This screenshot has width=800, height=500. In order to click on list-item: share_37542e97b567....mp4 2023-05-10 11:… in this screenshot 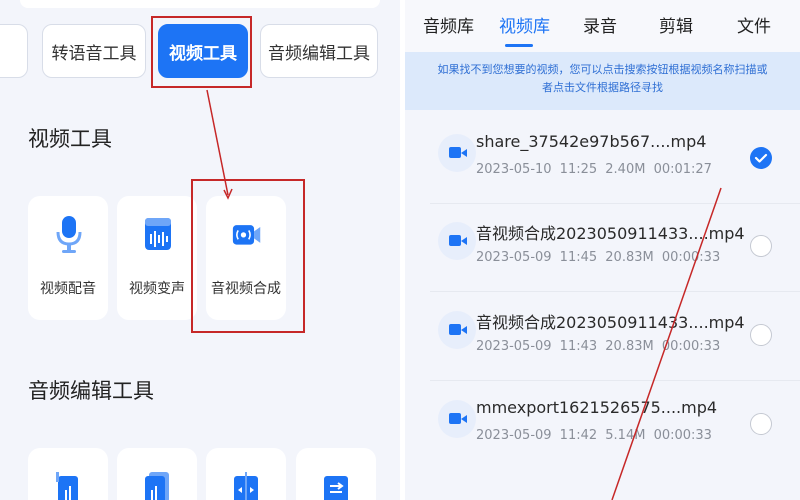, I will do `click(615, 161)`.